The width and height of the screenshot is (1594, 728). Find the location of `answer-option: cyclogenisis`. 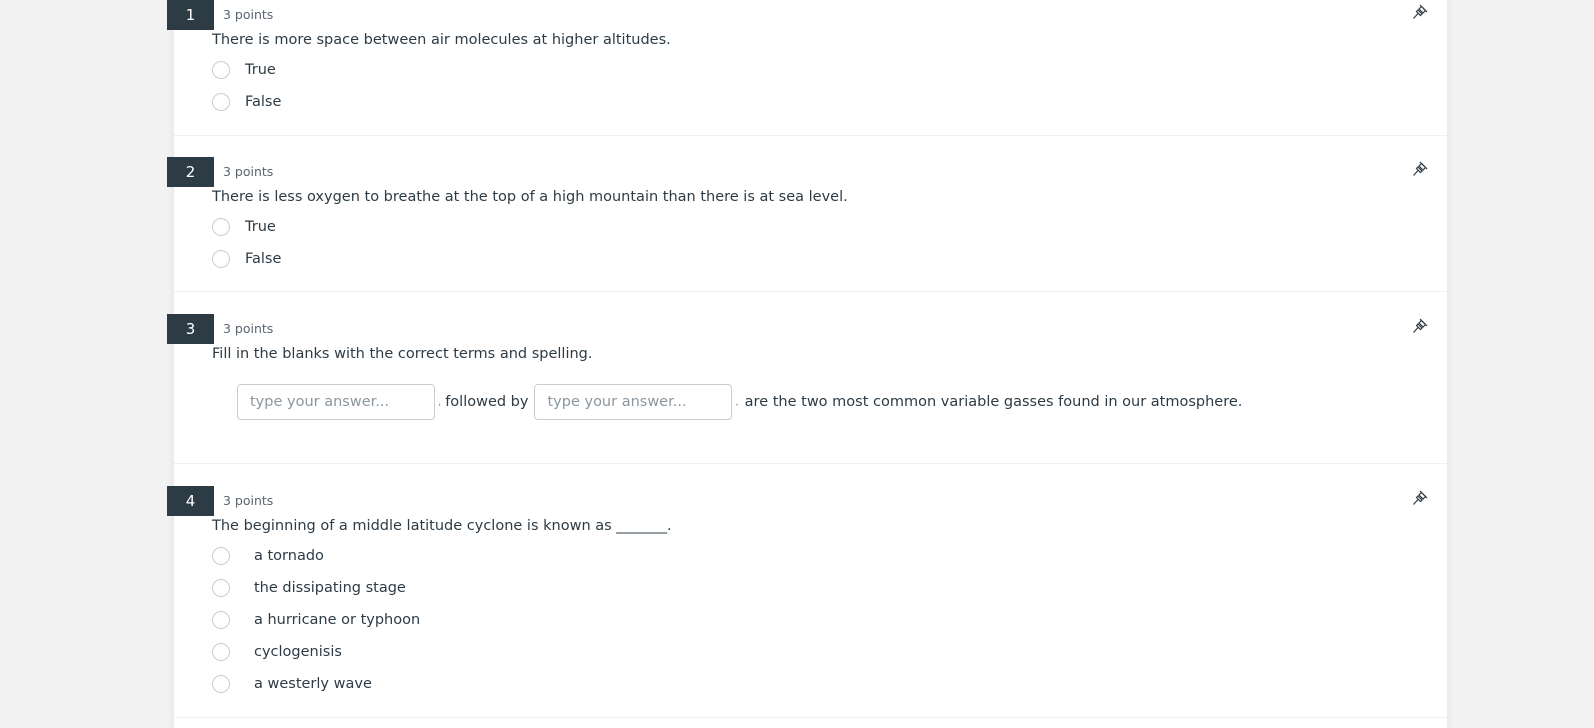

answer-option: cyclogenisis is located at coordinates (277, 652).